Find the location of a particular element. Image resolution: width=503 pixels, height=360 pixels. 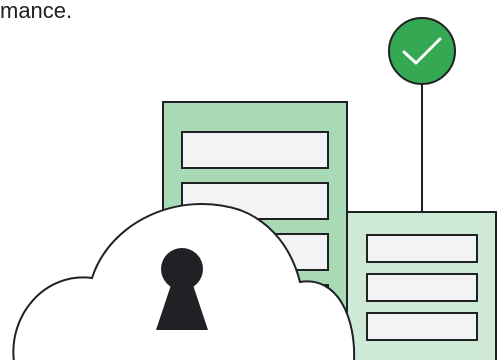

check-badge-circle is located at coordinates (422, 51).